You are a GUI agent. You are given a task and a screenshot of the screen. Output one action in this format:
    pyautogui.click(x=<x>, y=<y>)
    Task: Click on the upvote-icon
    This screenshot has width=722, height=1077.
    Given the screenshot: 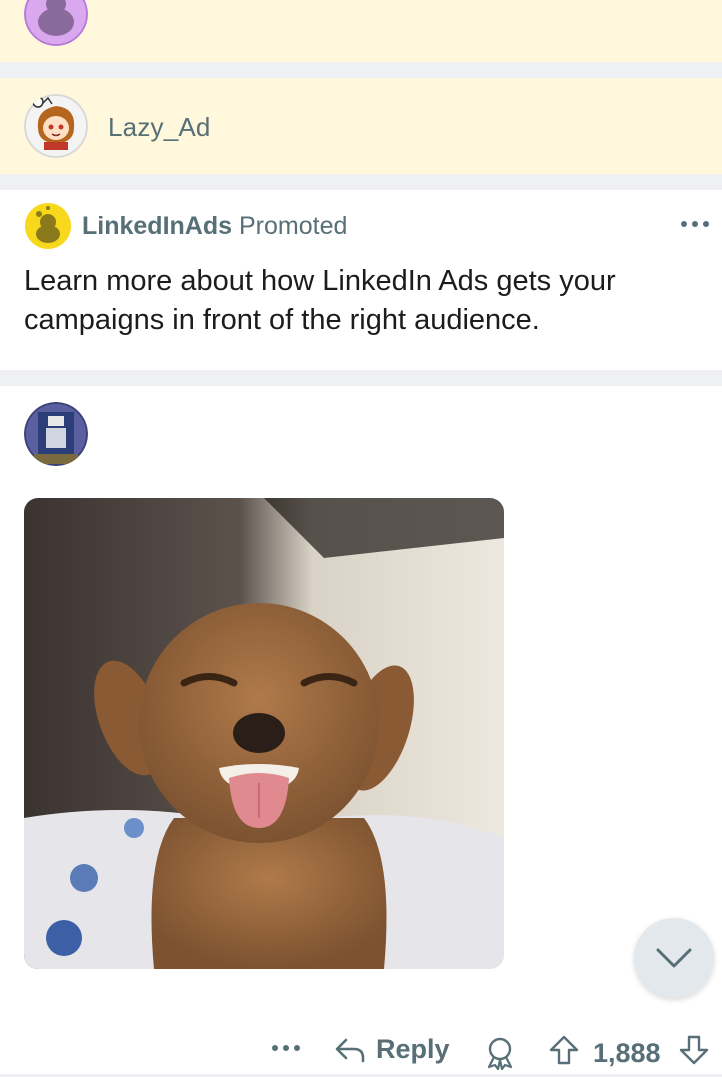 What is the action you would take?
    pyautogui.click(x=564, y=1050)
    